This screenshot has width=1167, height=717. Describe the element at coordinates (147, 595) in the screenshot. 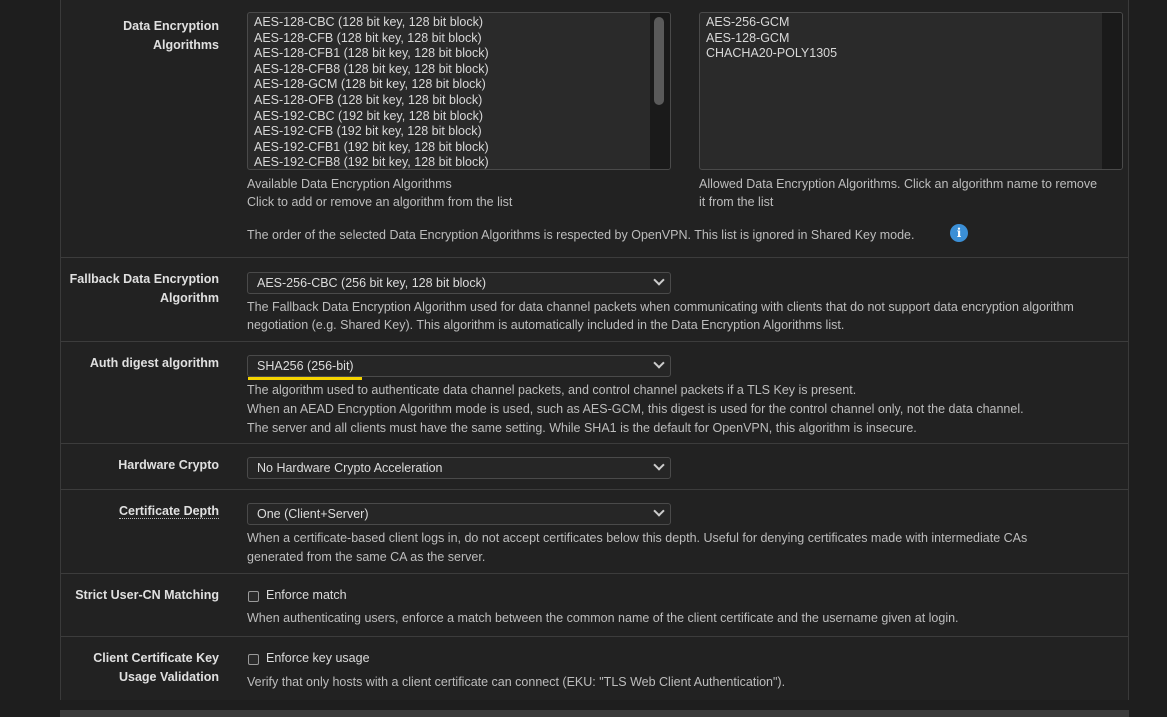

I see `strict-cn-label: Strict User-CN Matching` at that location.